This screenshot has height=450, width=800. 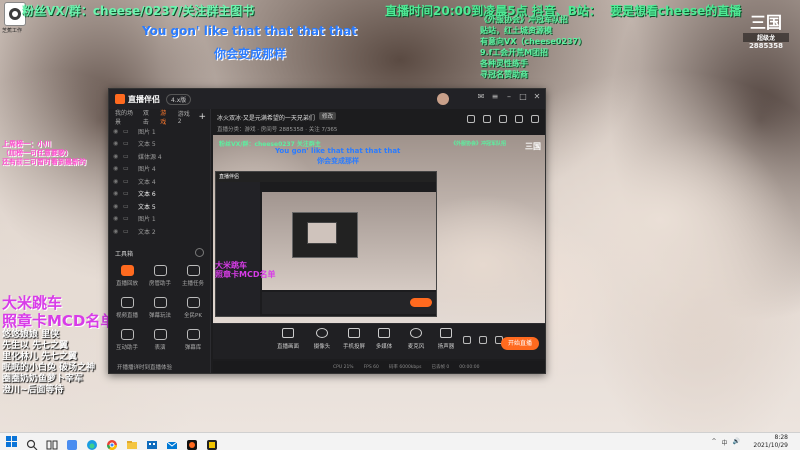 What do you see at coordinates (354, 333) in the screenshot?
I see `phone-cast-icon` at bounding box center [354, 333].